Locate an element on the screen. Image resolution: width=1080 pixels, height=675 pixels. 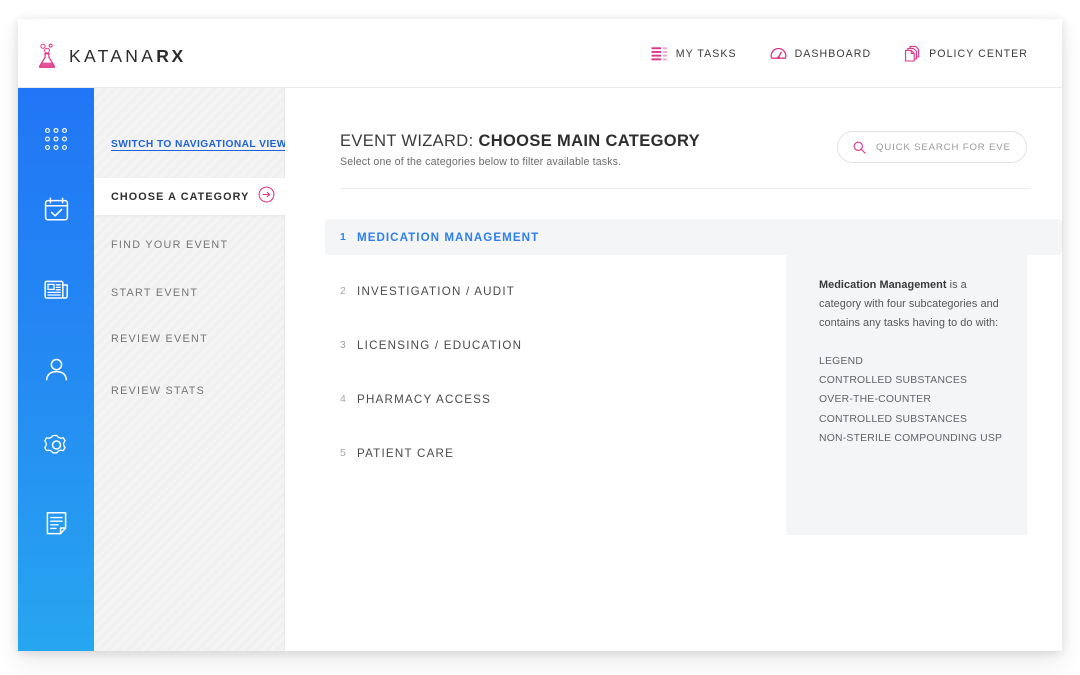
sidebar-item-label: CHOOSE A CATEGORY is located at coordinates (180, 196).